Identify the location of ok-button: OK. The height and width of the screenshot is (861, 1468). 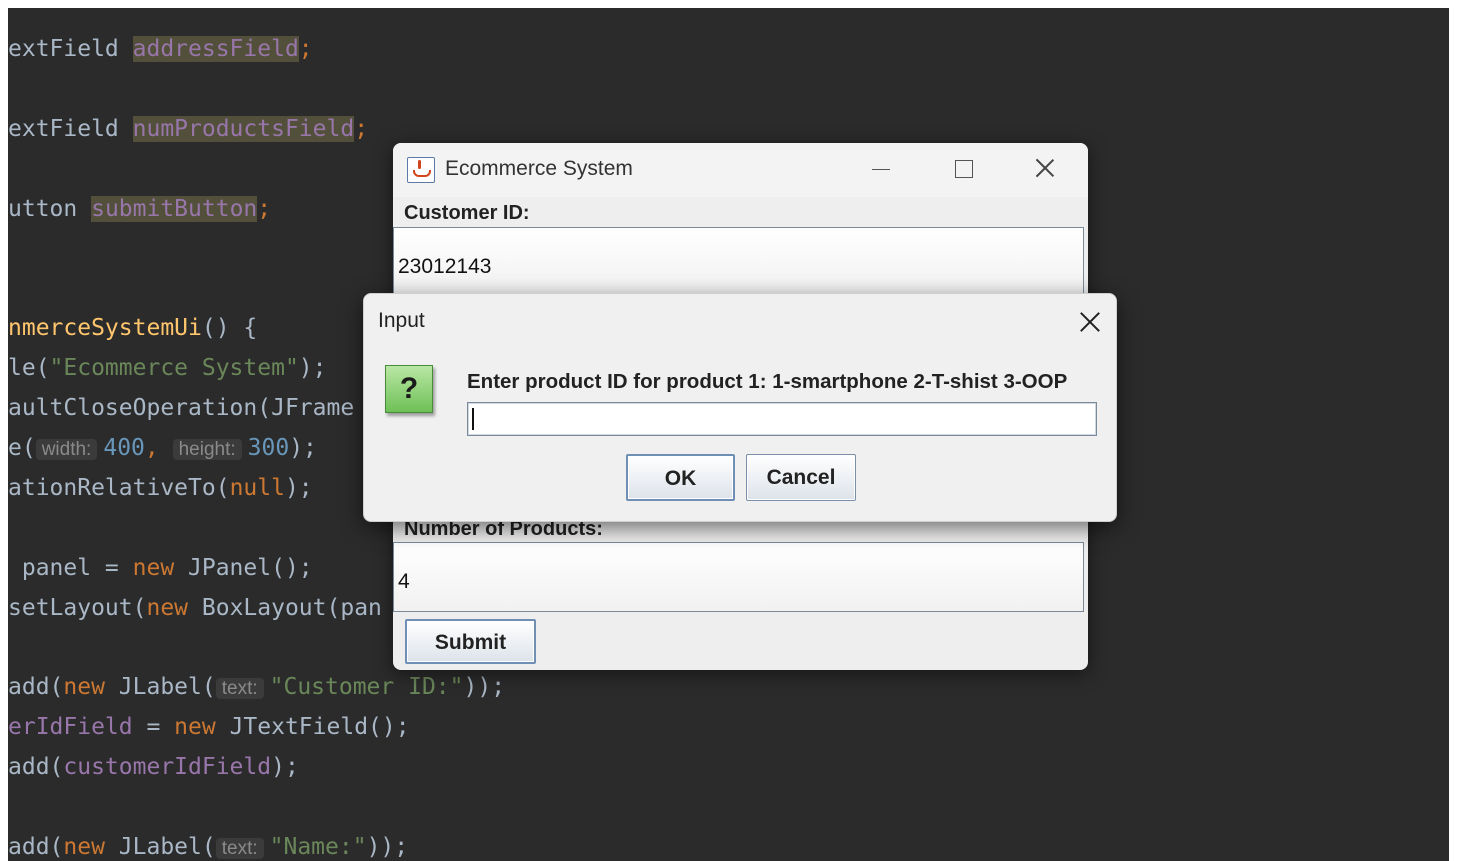
(680, 477).